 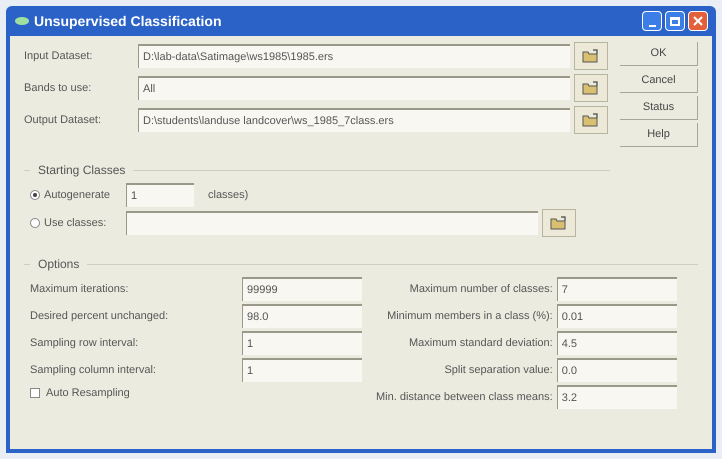 What do you see at coordinates (332, 223) in the screenshot?
I see `input-field` at bounding box center [332, 223].